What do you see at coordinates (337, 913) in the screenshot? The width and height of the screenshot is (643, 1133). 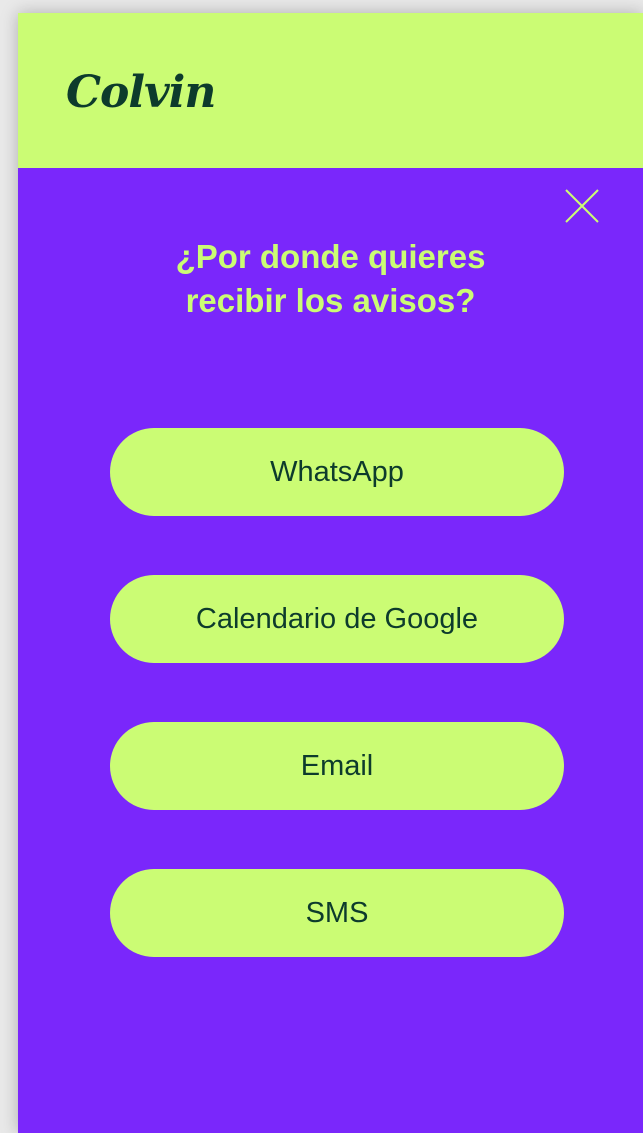 I see `sms-button: SMS` at bounding box center [337, 913].